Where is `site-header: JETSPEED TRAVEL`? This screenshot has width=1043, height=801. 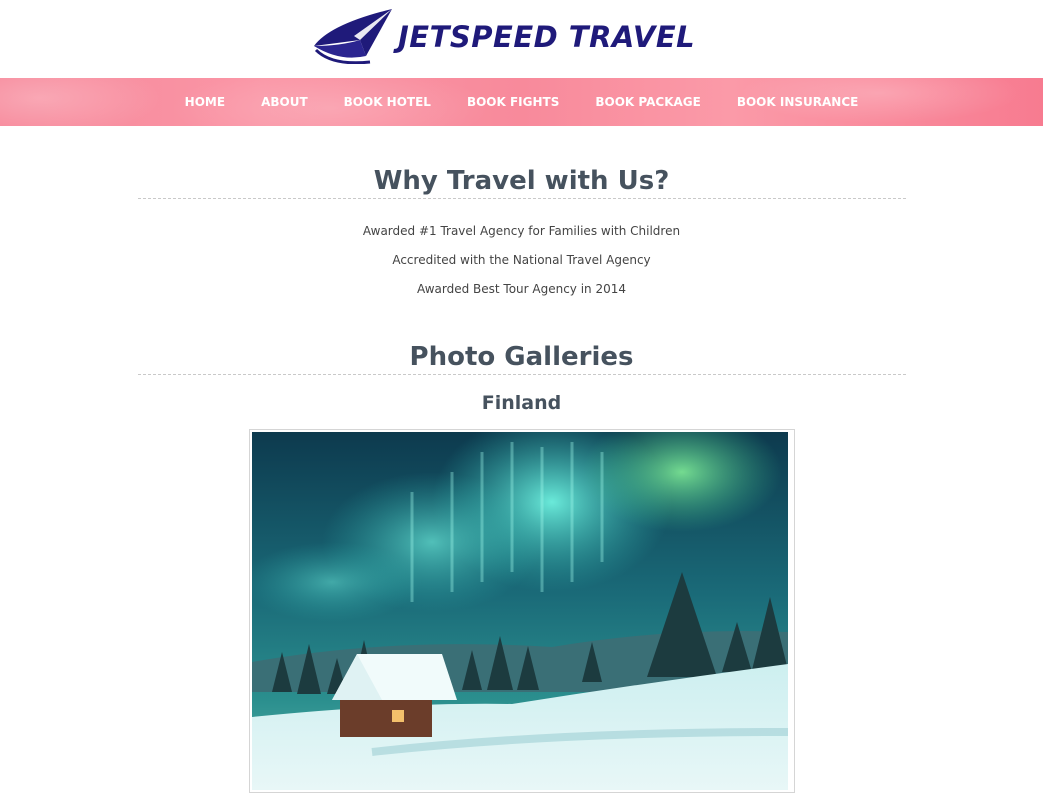 site-header: JETSPEED TRAVEL is located at coordinates (521, 39).